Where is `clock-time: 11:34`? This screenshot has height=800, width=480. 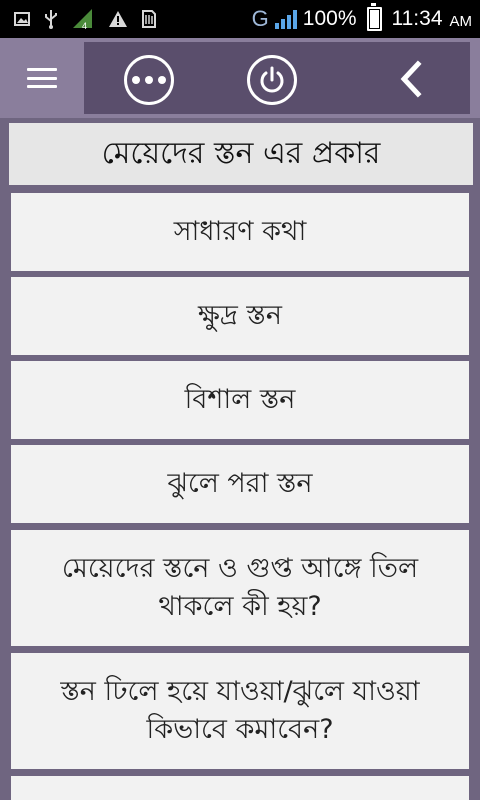
clock-time: 11:34 is located at coordinates (417, 18).